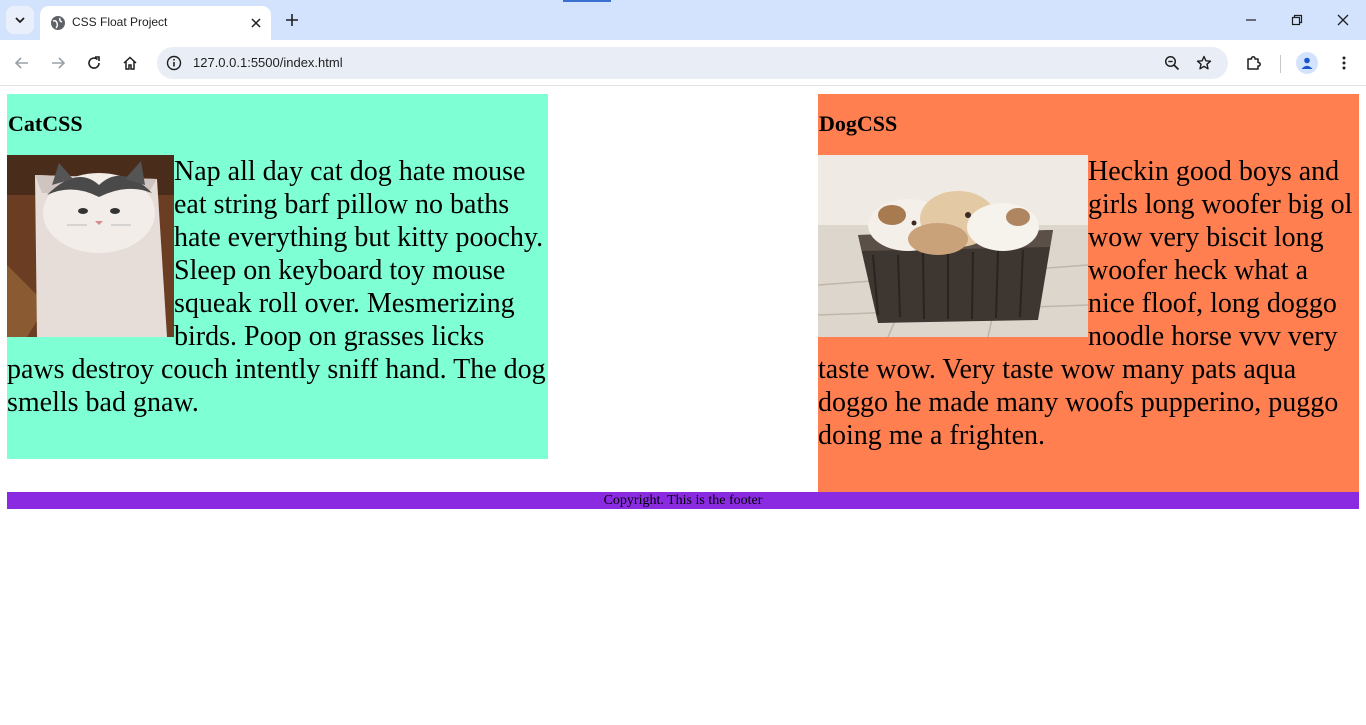 Image resolution: width=1366 pixels, height=725 pixels. I want to click on url-text: 127.0.0.1:5500/index.html, so click(268, 62).